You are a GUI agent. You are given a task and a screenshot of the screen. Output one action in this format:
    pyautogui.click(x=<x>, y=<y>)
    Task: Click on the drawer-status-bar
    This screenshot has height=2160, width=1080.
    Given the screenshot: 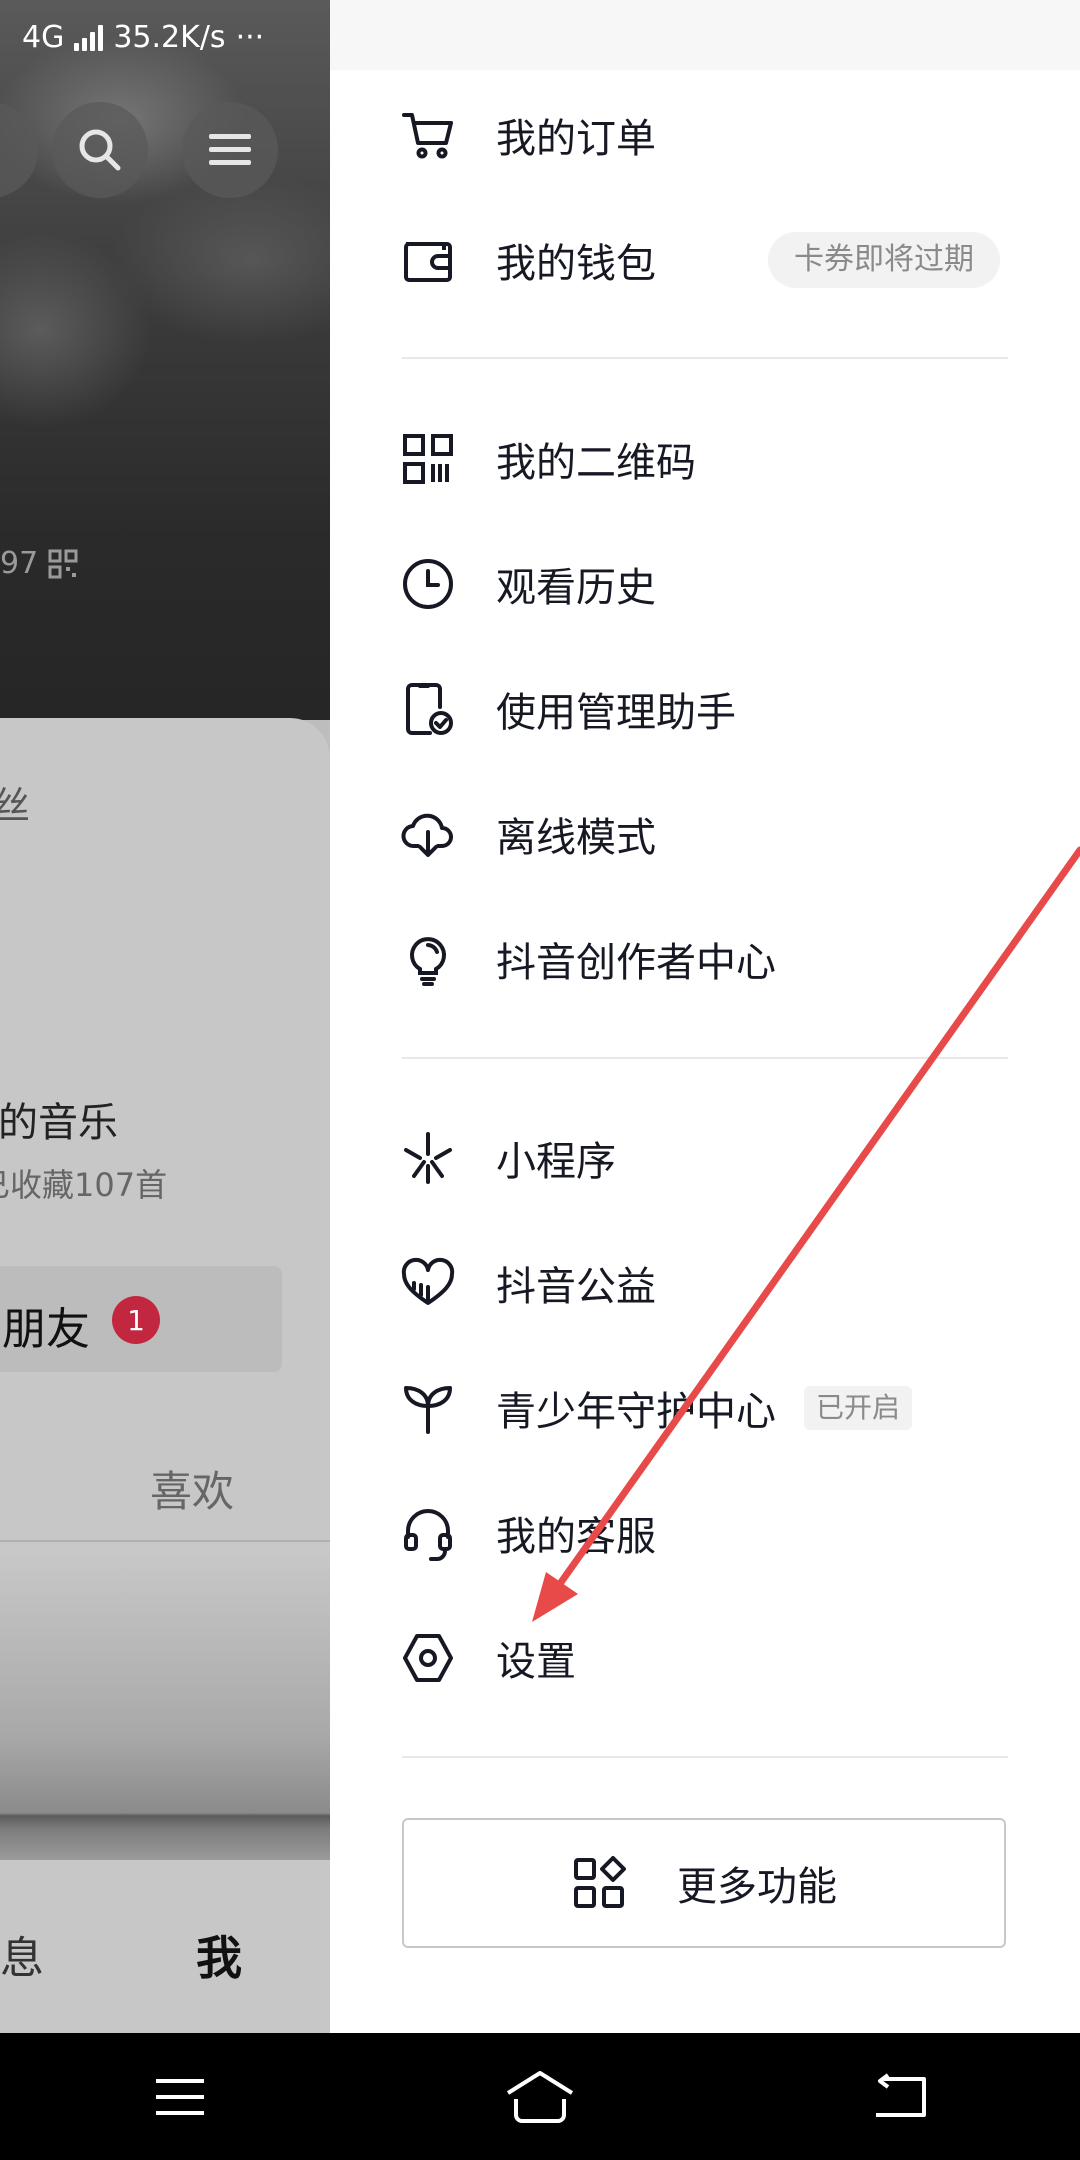 What is the action you would take?
    pyautogui.click(x=705, y=35)
    